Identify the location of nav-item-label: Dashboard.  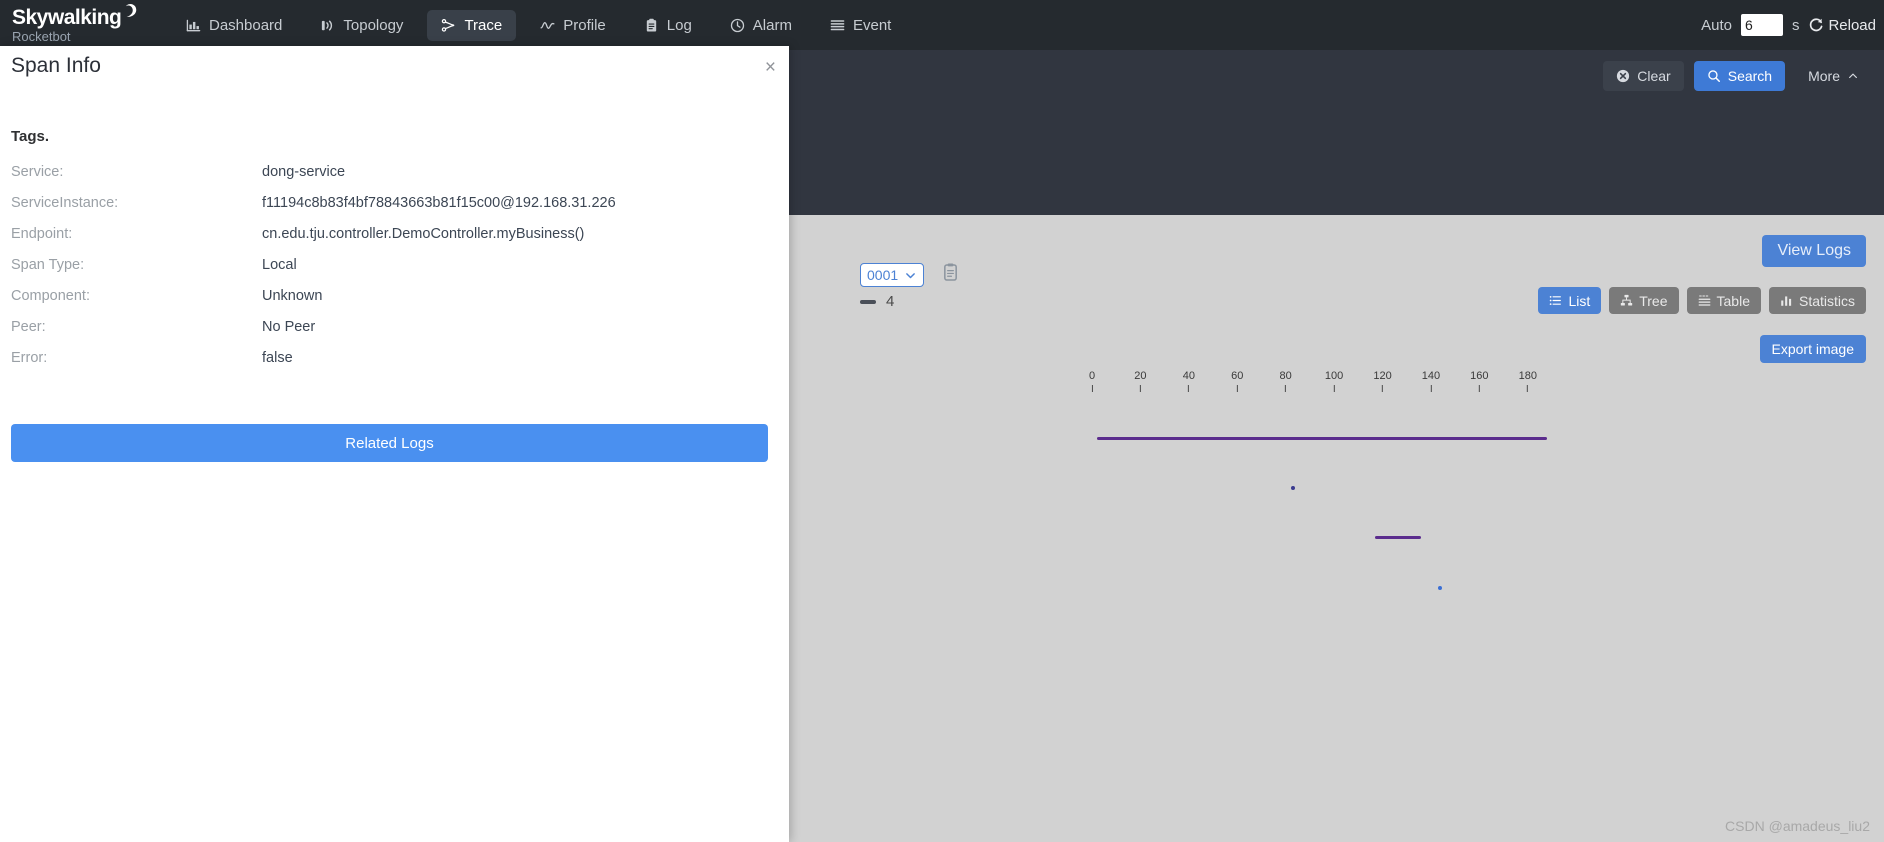
(246, 25).